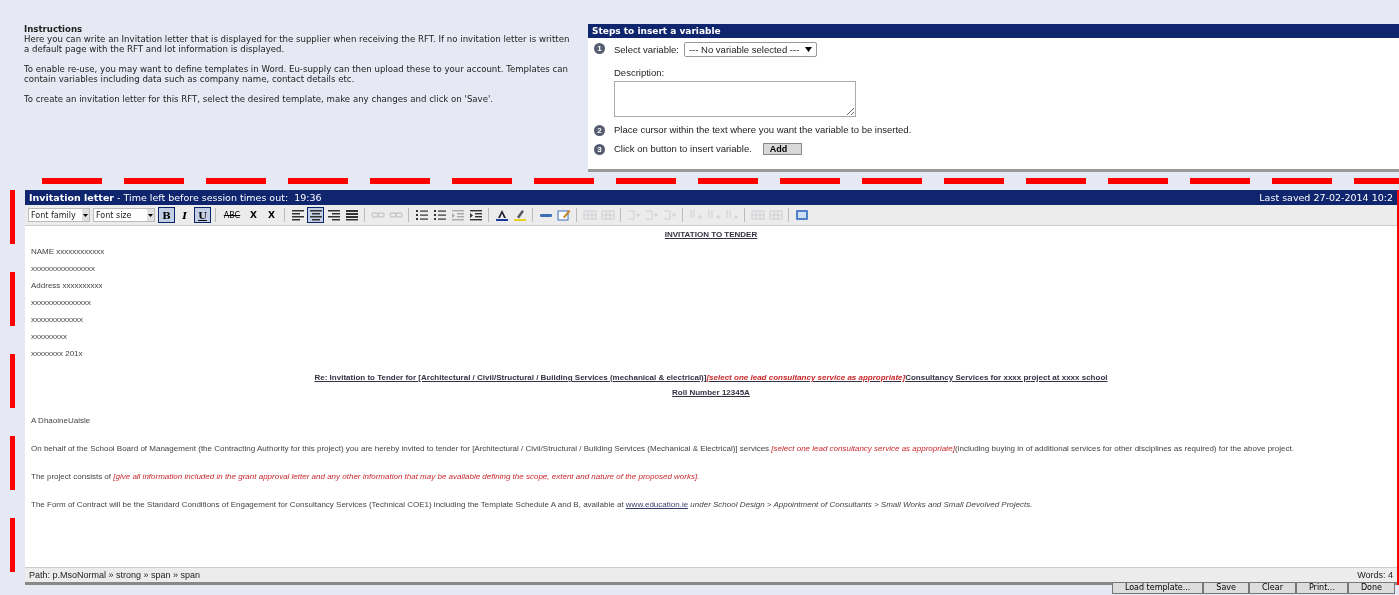 The height and width of the screenshot is (595, 1399). Describe the element at coordinates (68, 252) in the screenshot. I see `document-paragraph: NAME xxxxxxxxxxxx` at that location.